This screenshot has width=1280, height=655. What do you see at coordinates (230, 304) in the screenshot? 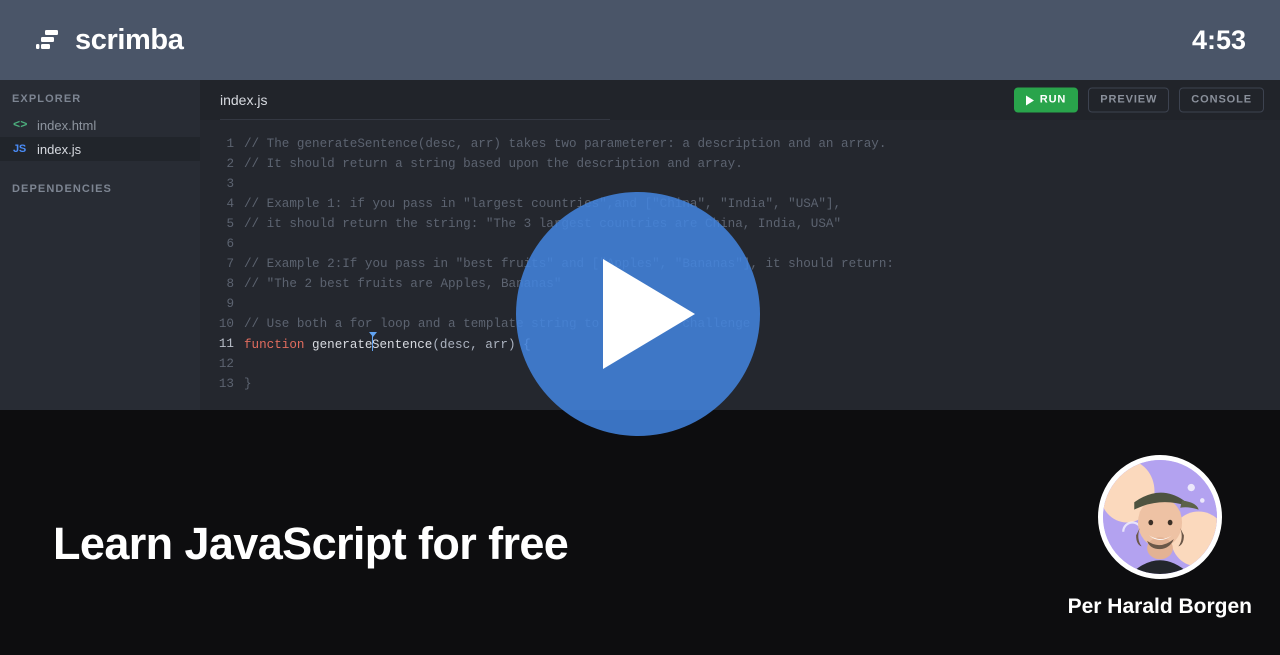
I see `line-number: 9` at bounding box center [230, 304].